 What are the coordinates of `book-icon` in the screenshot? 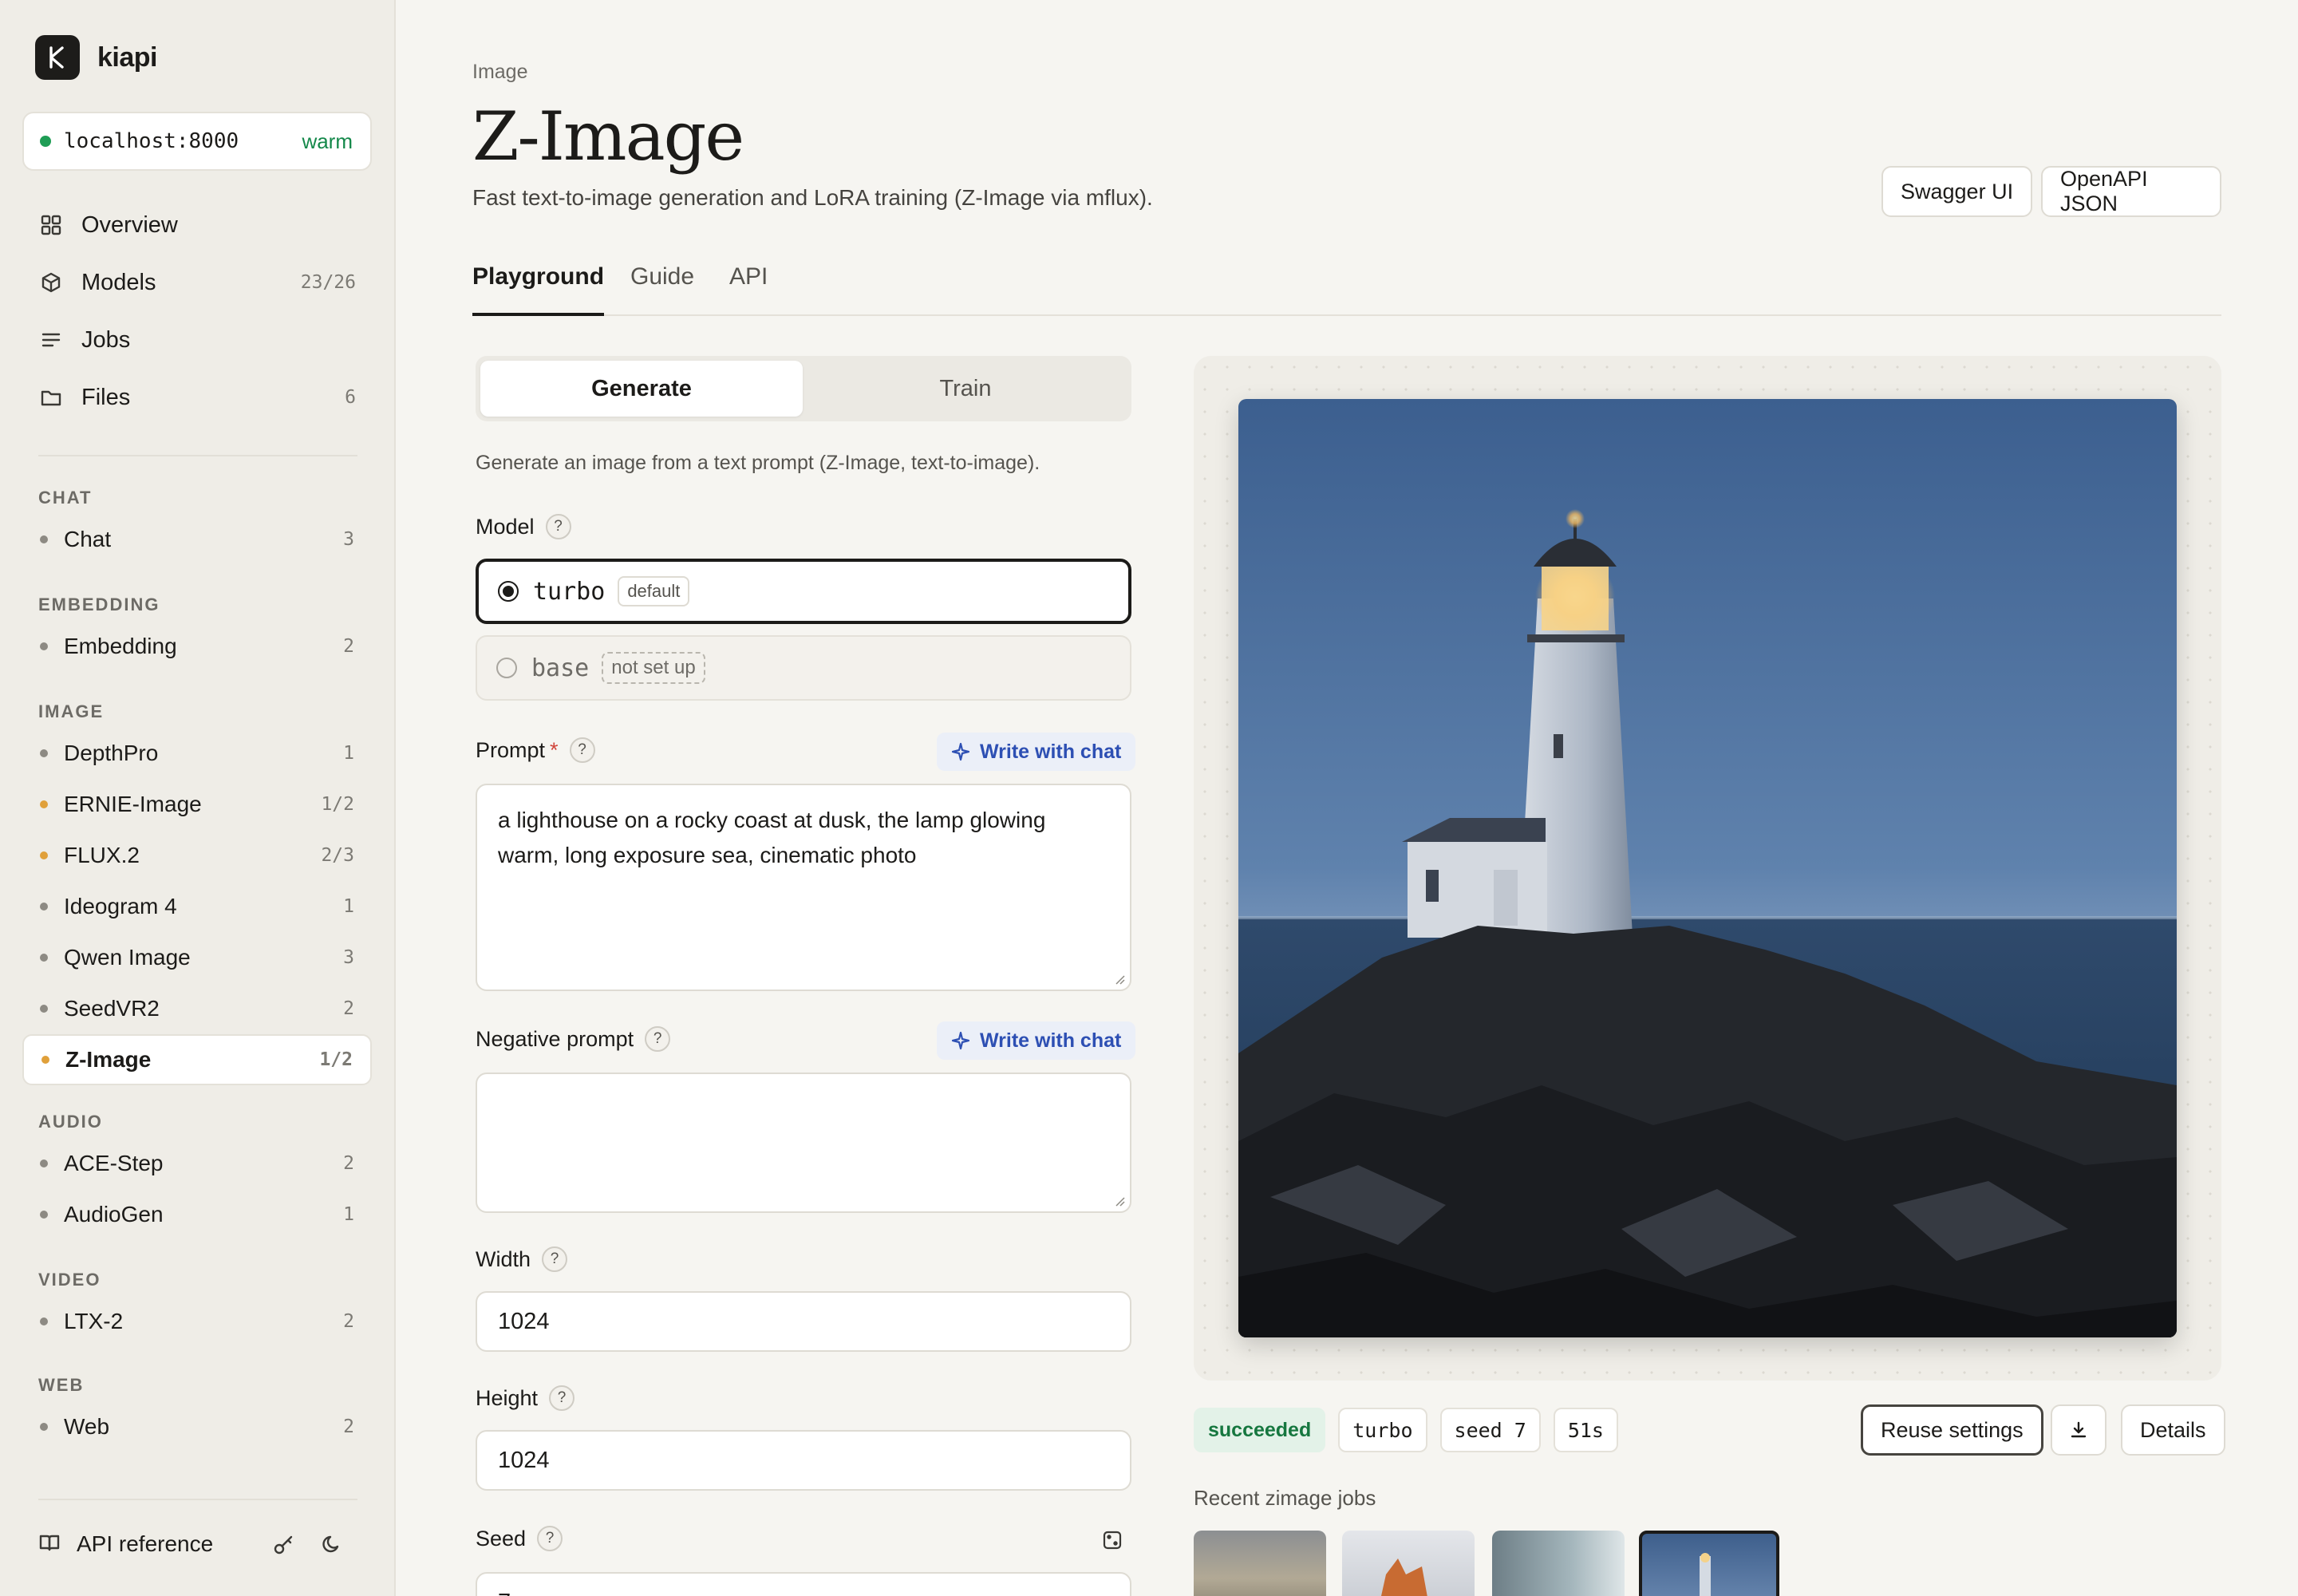 It's located at (49, 1544).